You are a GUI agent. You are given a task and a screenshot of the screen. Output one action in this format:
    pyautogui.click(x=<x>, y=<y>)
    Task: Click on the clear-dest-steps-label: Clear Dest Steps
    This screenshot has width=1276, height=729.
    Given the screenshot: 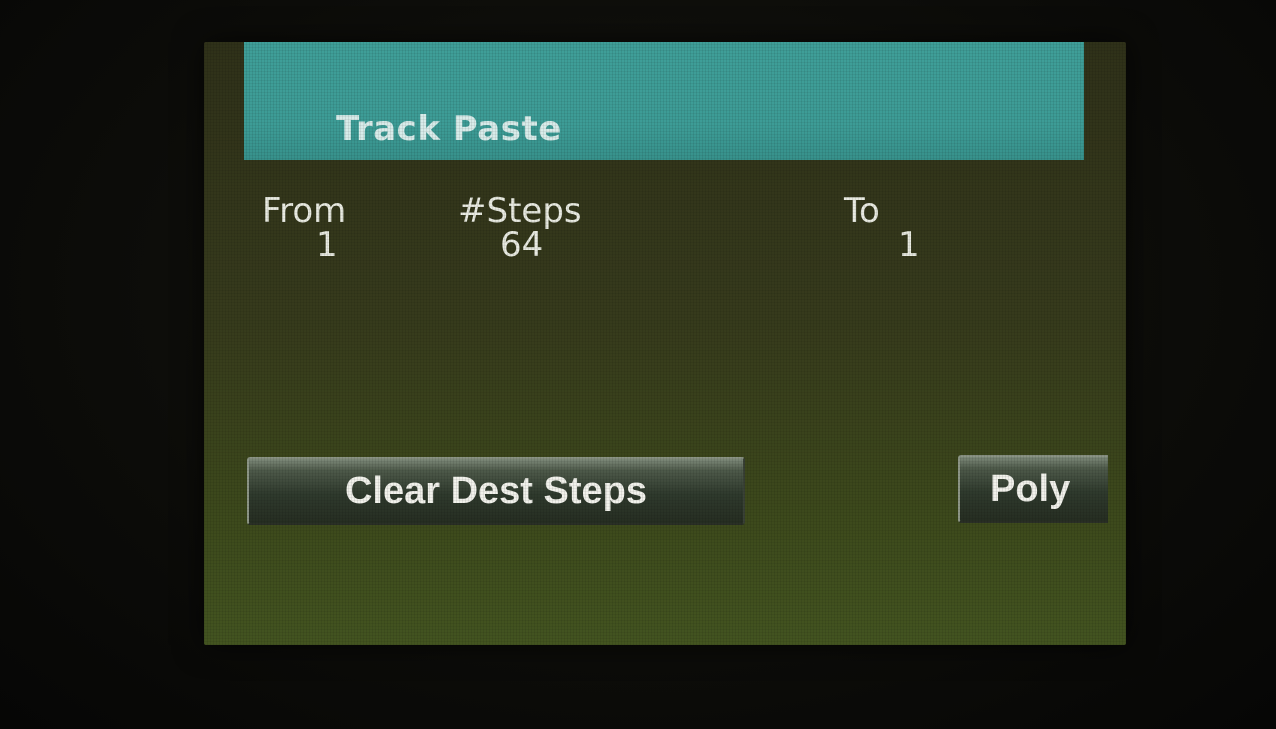 What is the action you would take?
    pyautogui.click(x=495, y=490)
    